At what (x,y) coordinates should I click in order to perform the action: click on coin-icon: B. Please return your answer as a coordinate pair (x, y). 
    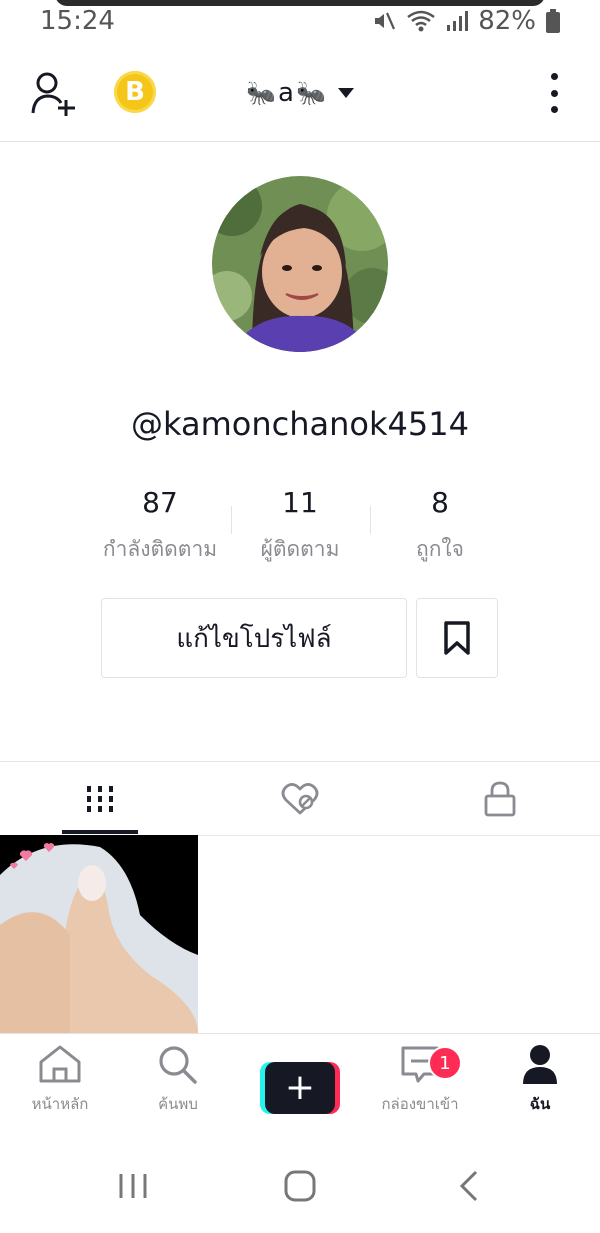
    Looking at the image, I should click on (135, 92).